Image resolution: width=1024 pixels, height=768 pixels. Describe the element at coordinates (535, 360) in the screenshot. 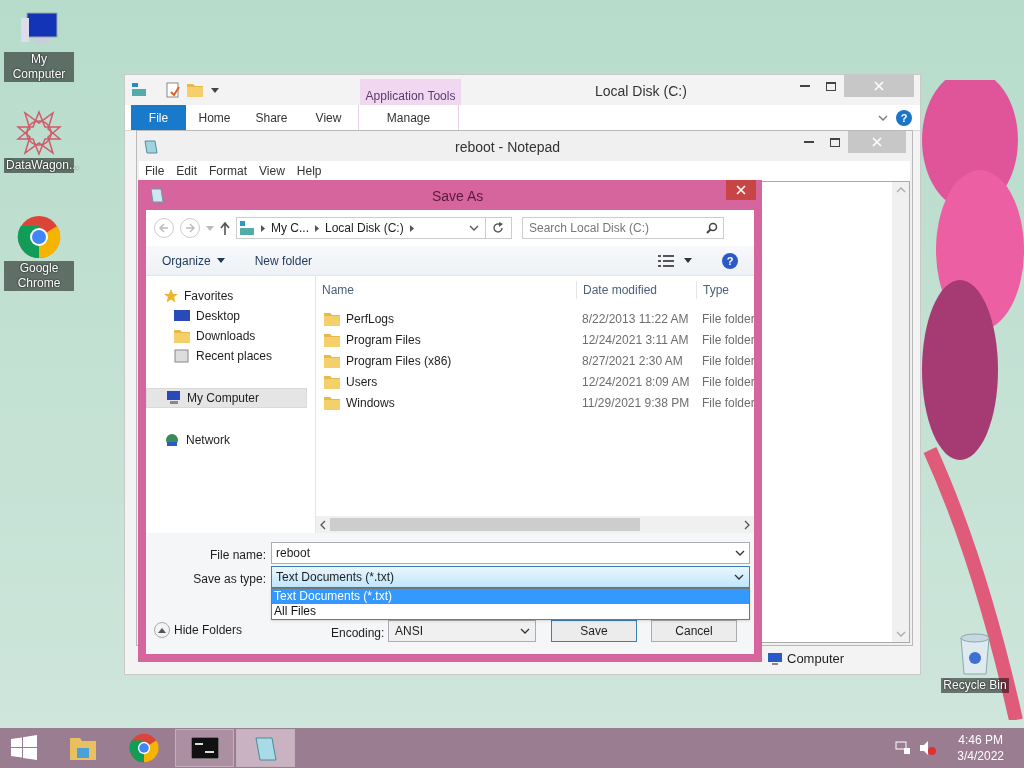

I see `file-row: Program Files (x86) 8/27/2021 2:30 AM File folder` at that location.